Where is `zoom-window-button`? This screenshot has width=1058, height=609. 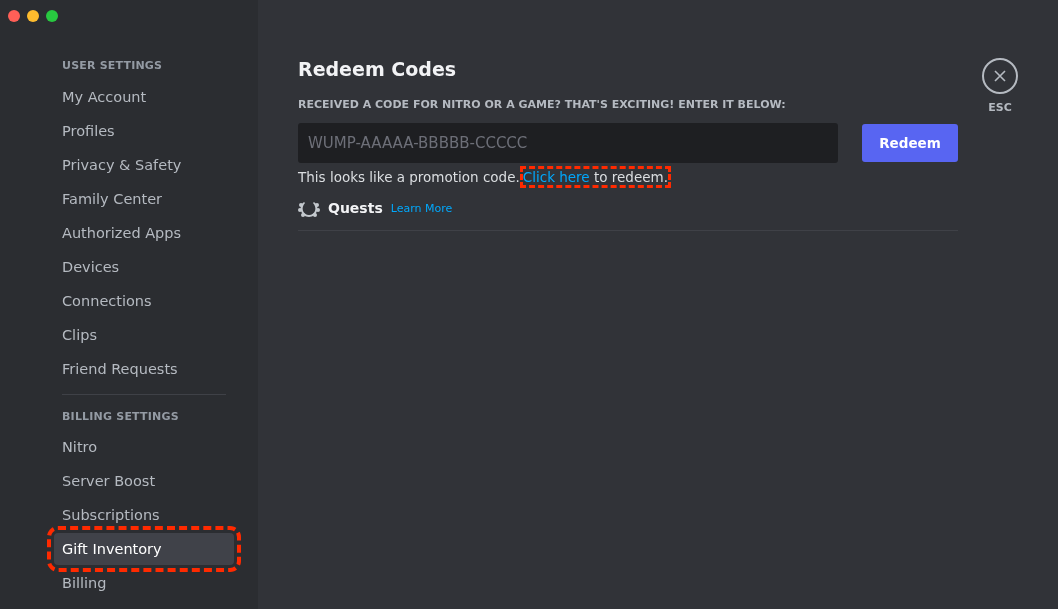
zoom-window-button is located at coordinates (52, 16).